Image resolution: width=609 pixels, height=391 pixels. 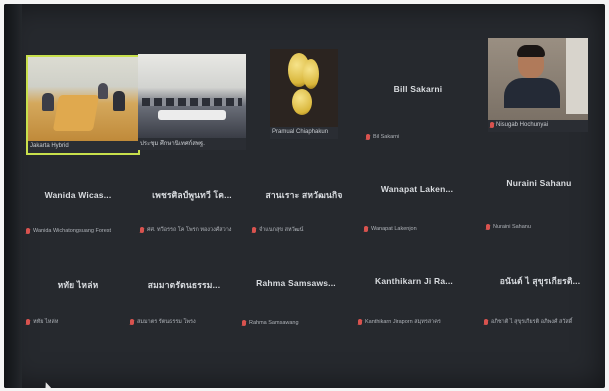 What do you see at coordinates (270, 323) in the screenshot?
I see `participant-name: Rahma Samsawang` at bounding box center [270, 323].